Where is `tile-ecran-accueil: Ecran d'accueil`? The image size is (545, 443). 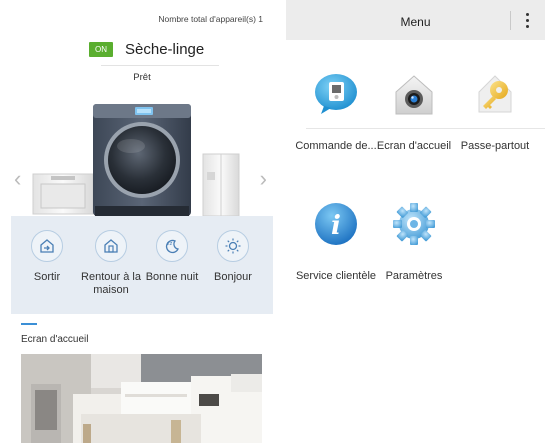 tile-ecran-accueil: Ecran d'accueil is located at coordinates (414, 111).